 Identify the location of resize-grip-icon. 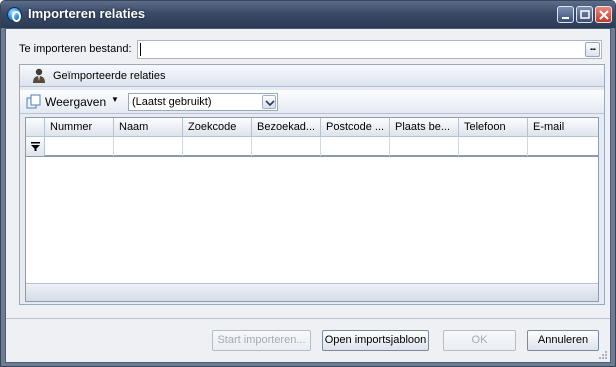
(603, 355).